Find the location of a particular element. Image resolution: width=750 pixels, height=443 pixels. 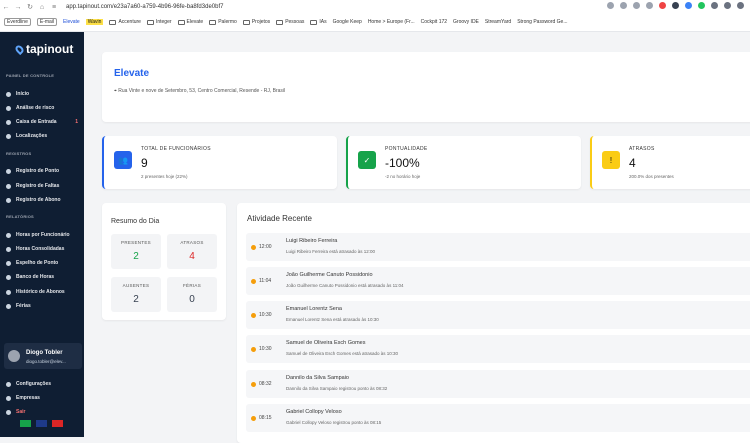

home-icon: ⌂ is located at coordinates (42, 7).